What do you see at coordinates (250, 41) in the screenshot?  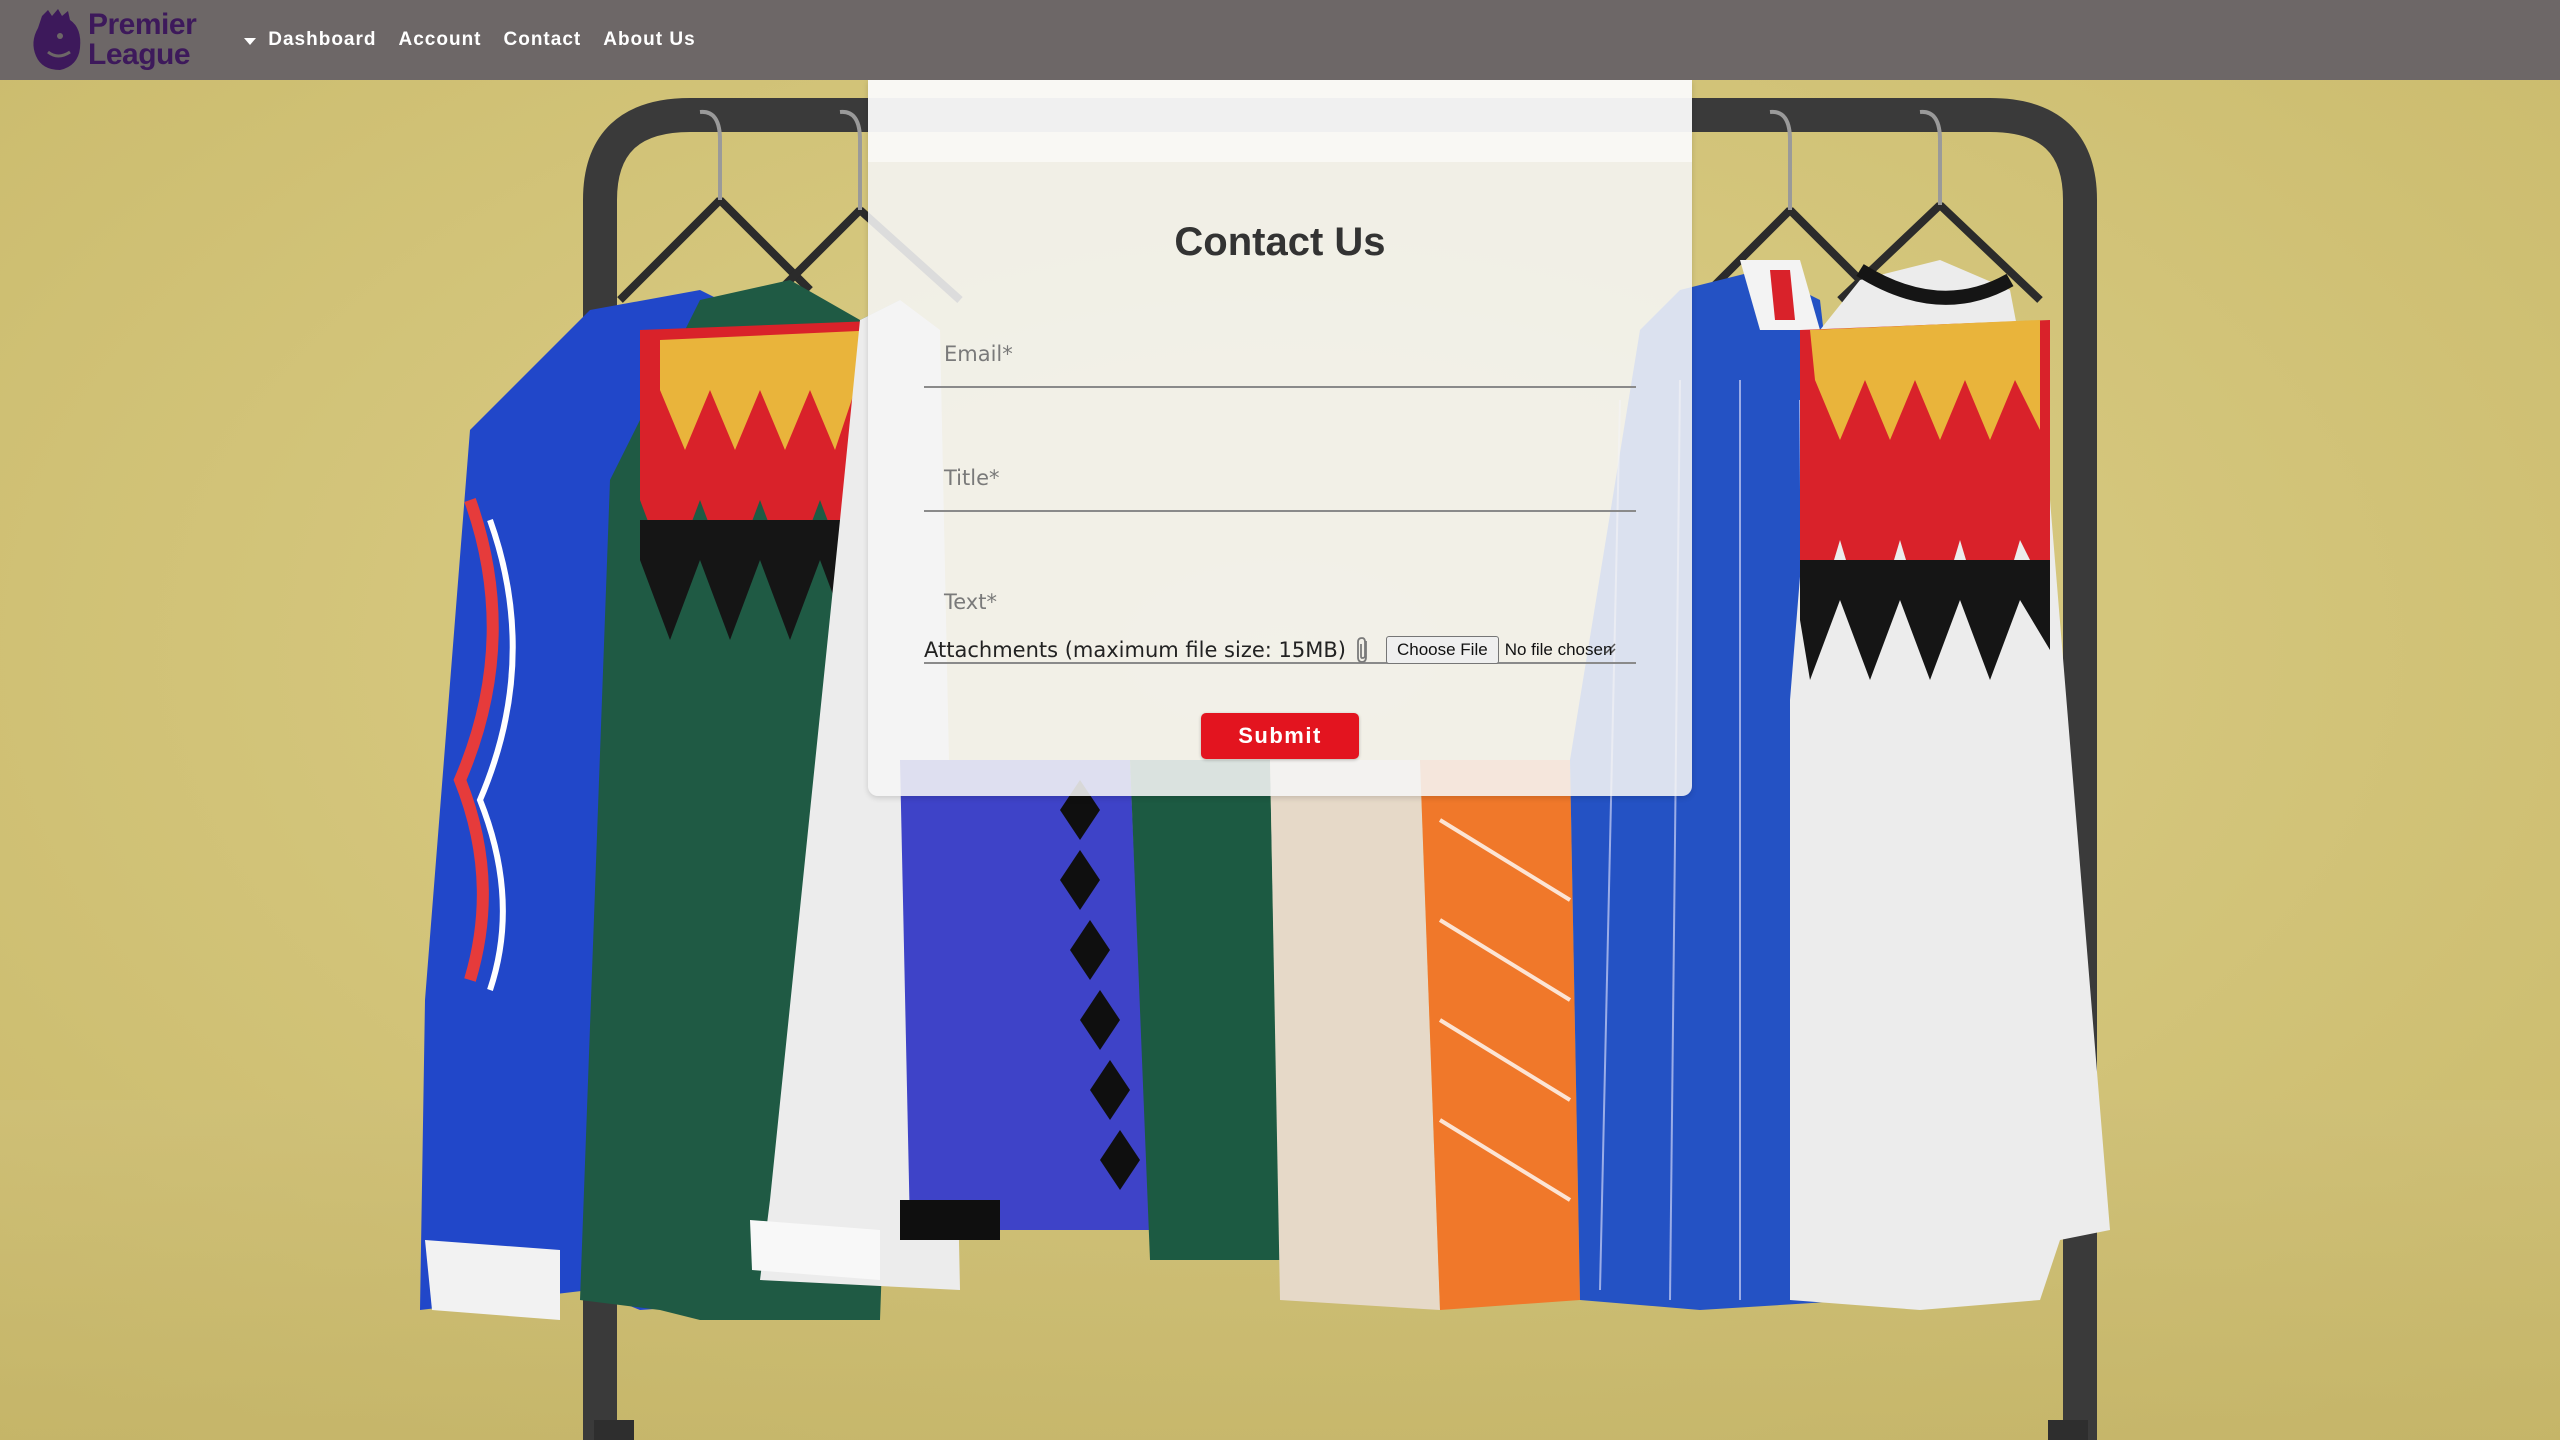 I see `caret-down-icon` at bounding box center [250, 41].